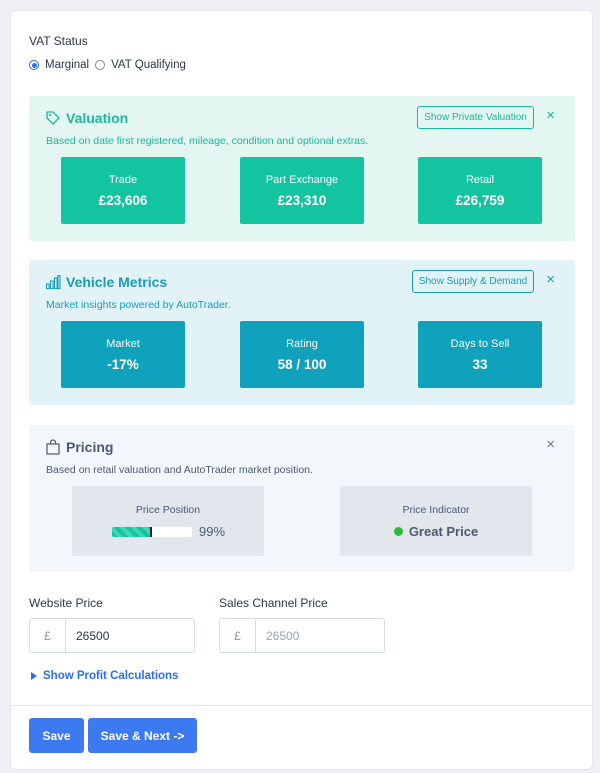 This screenshot has width=600, height=773. What do you see at coordinates (550, 116) in the screenshot?
I see `valuation-close-icon: ×` at bounding box center [550, 116].